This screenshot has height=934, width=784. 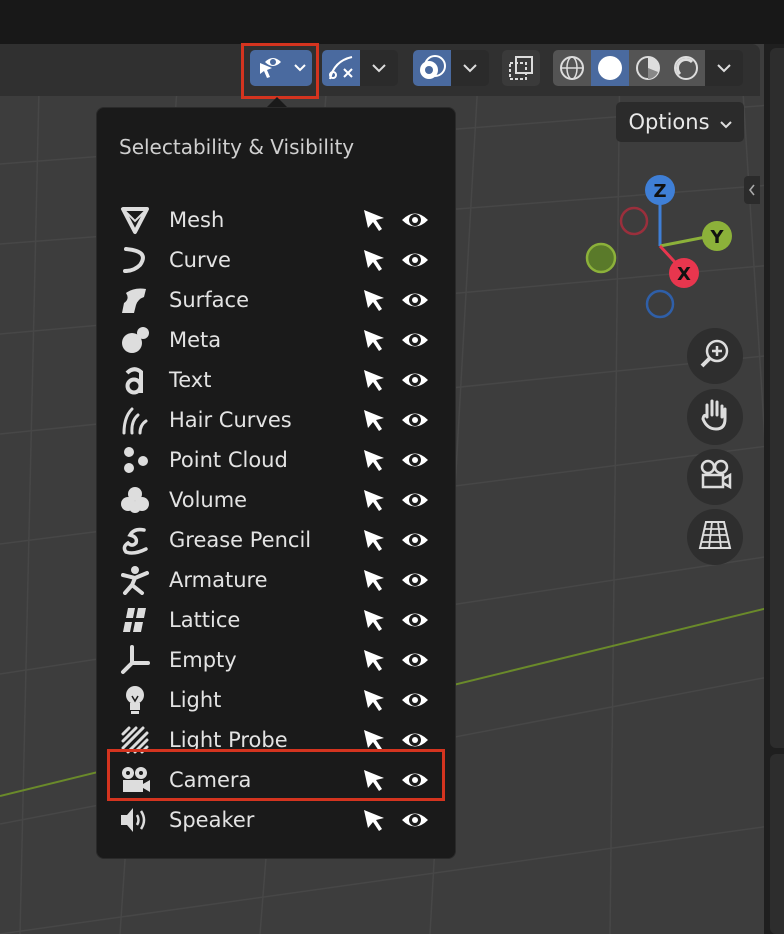 I want to click on shading-dropdown, so click(x=724, y=68).